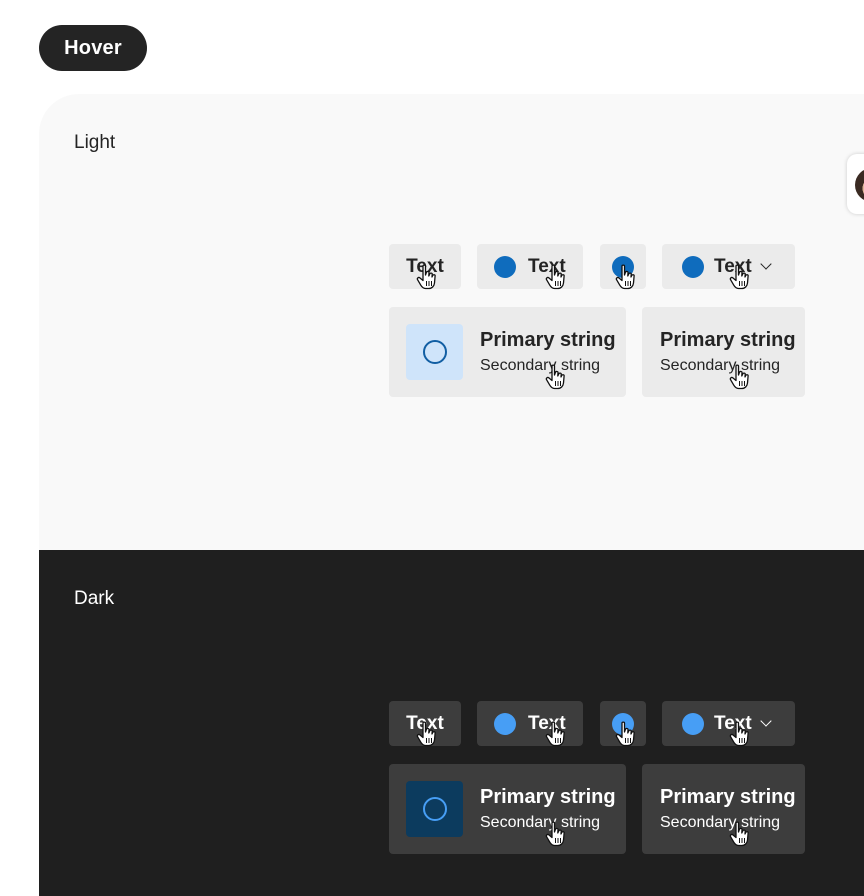 The height and width of the screenshot is (896, 864). I want to click on dark-panel-title: Dark, so click(94, 598).